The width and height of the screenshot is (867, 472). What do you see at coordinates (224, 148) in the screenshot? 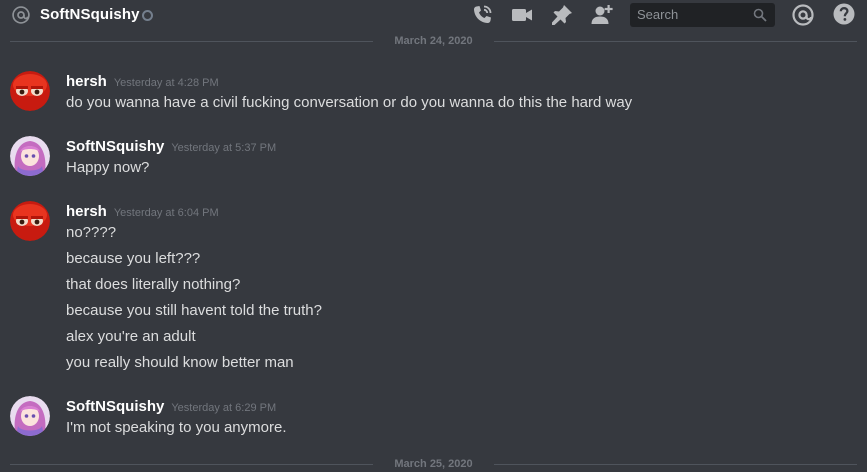
I see `message-timestamp: Yesterday at 5:37 PM` at bounding box center [224, 148].